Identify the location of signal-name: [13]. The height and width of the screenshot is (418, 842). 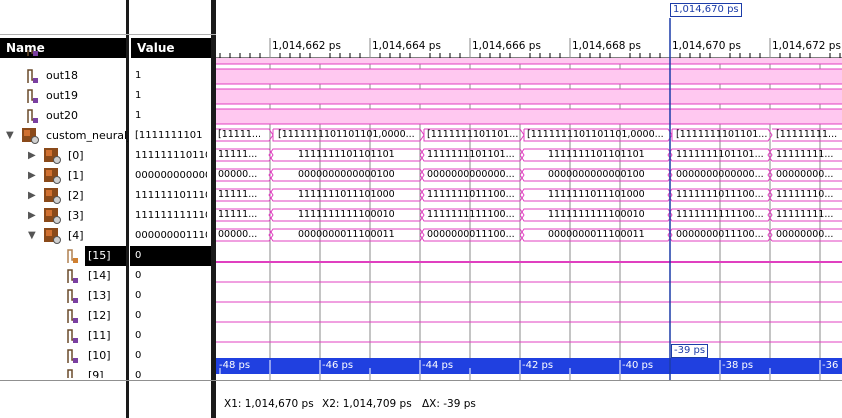
(99, 295).